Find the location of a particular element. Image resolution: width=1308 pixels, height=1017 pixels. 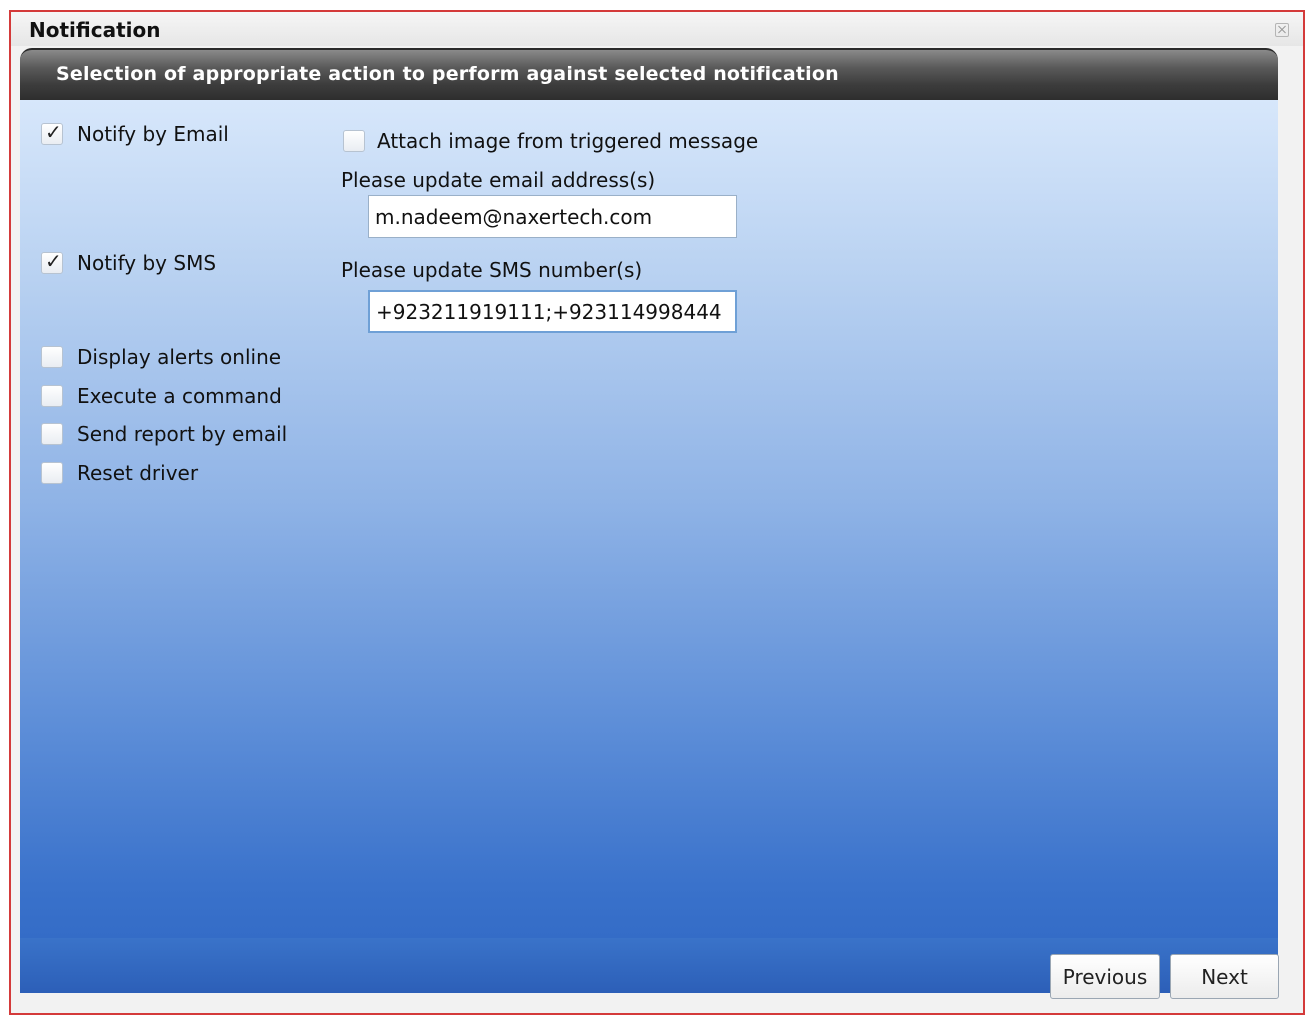

reset-driver-option: Reset driver is located at coordinates (119, 473).